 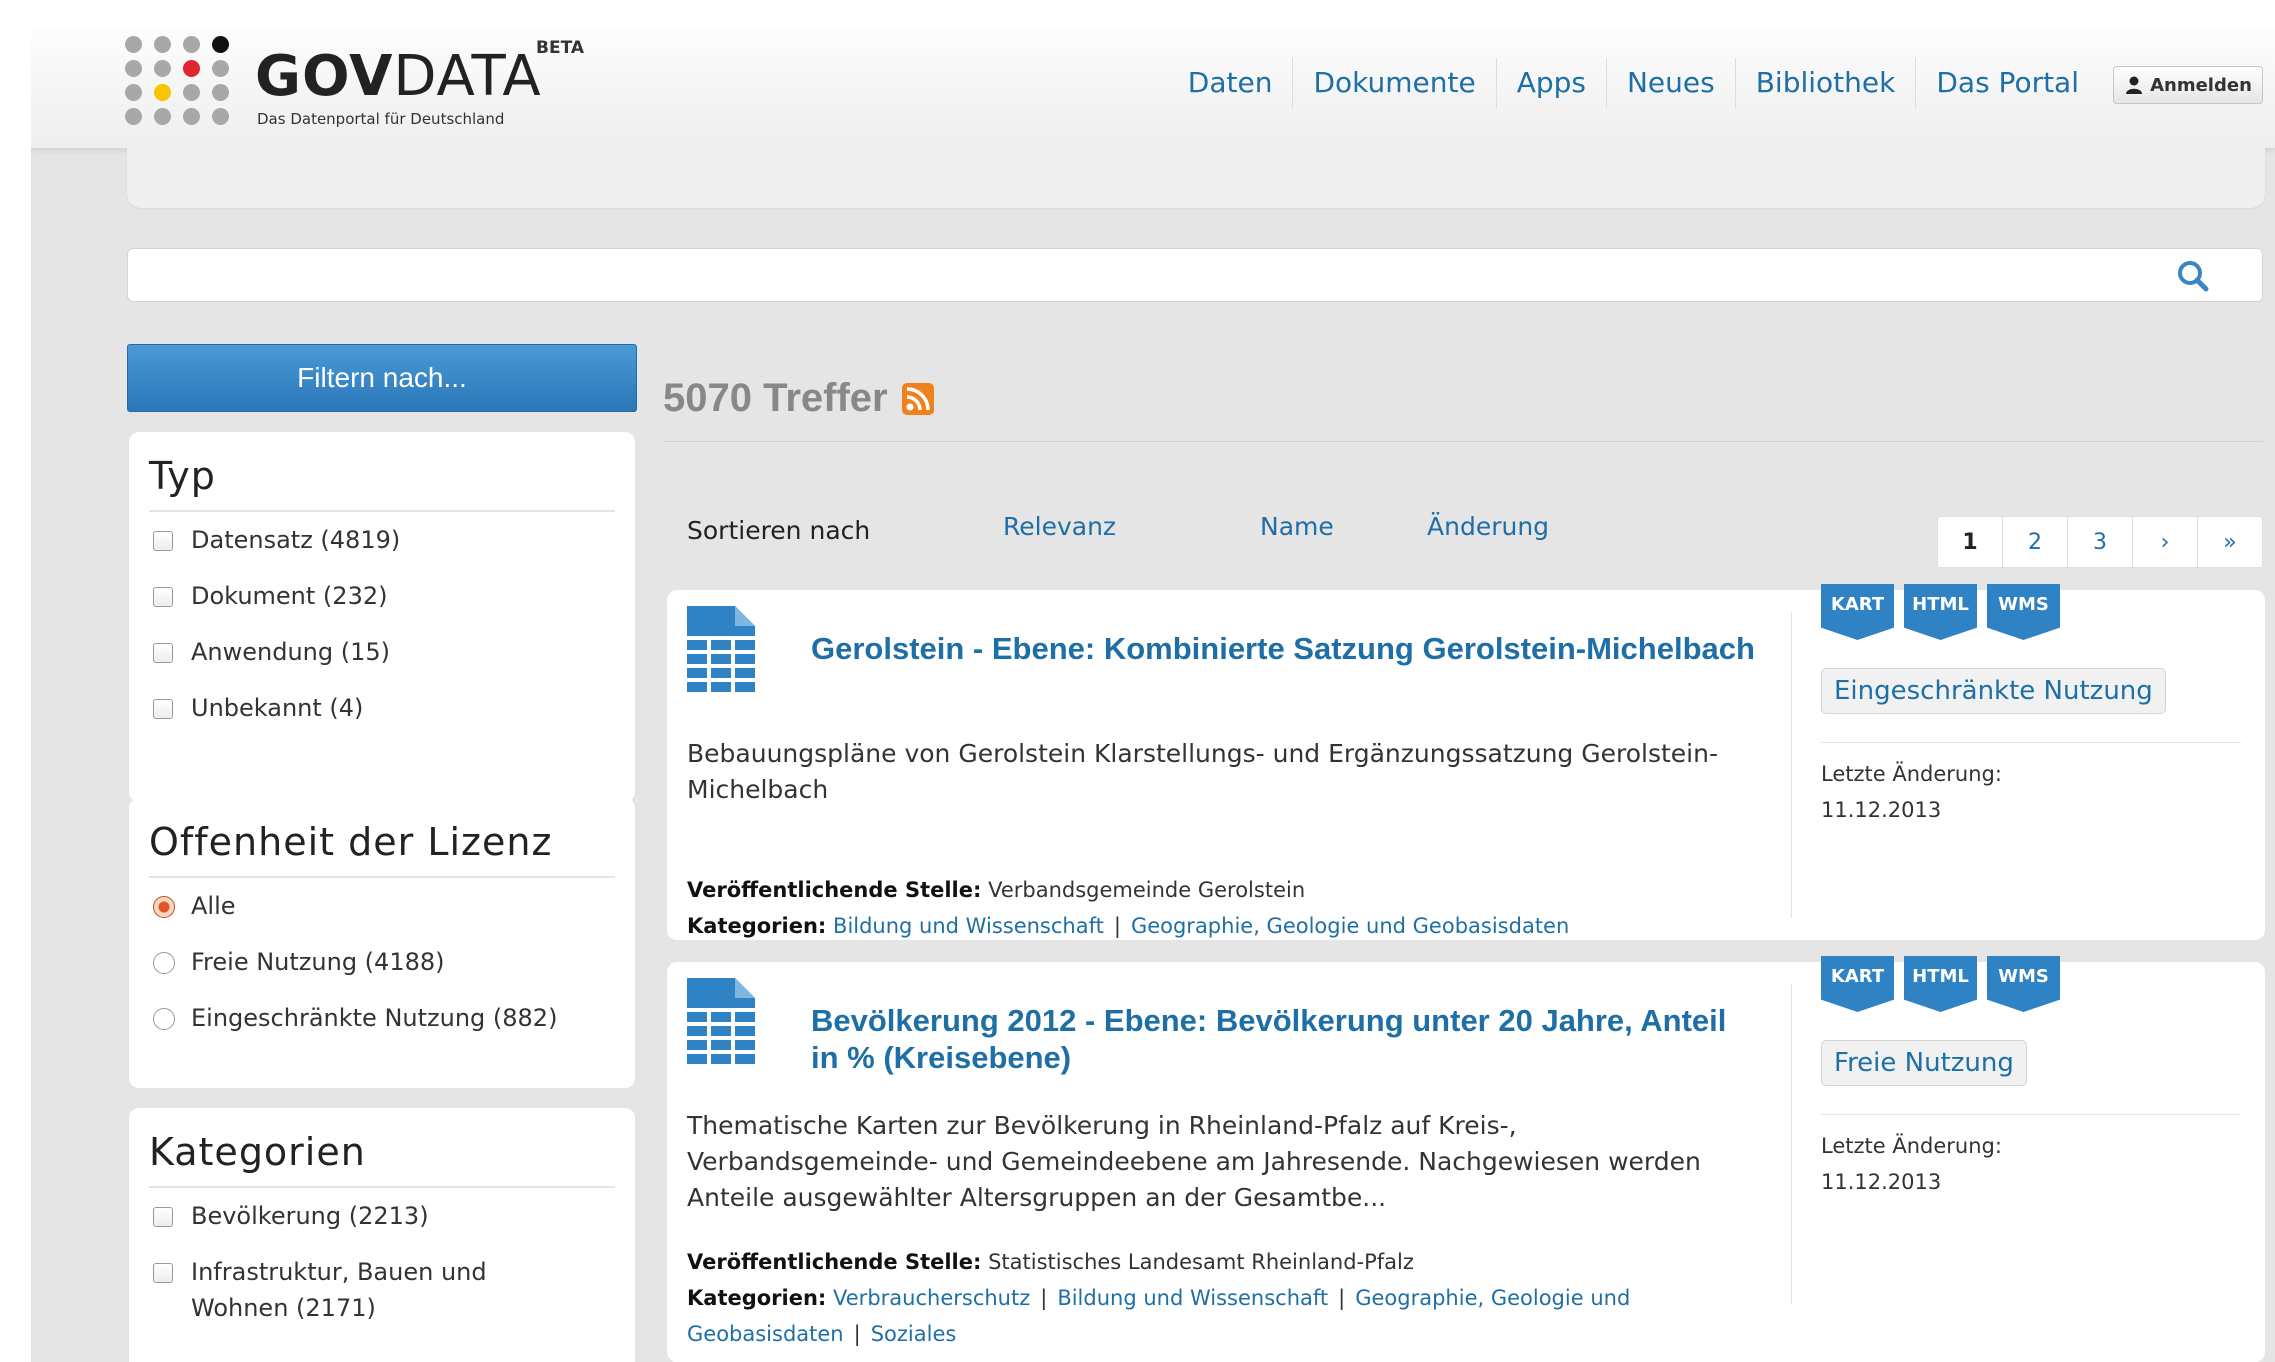 I want to click on license-badge: Freie Nutzung, so click(x=1924, y=1063).